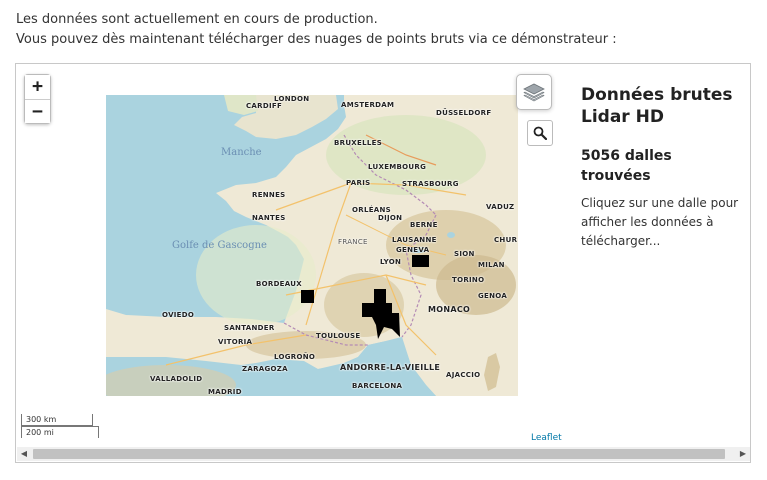 This screenshot has width=767, height=480. What do you see at coordinates (338, 336) in the screenshot?
I see `city-label: TOULOUSE` at bounding box center [338, 336].